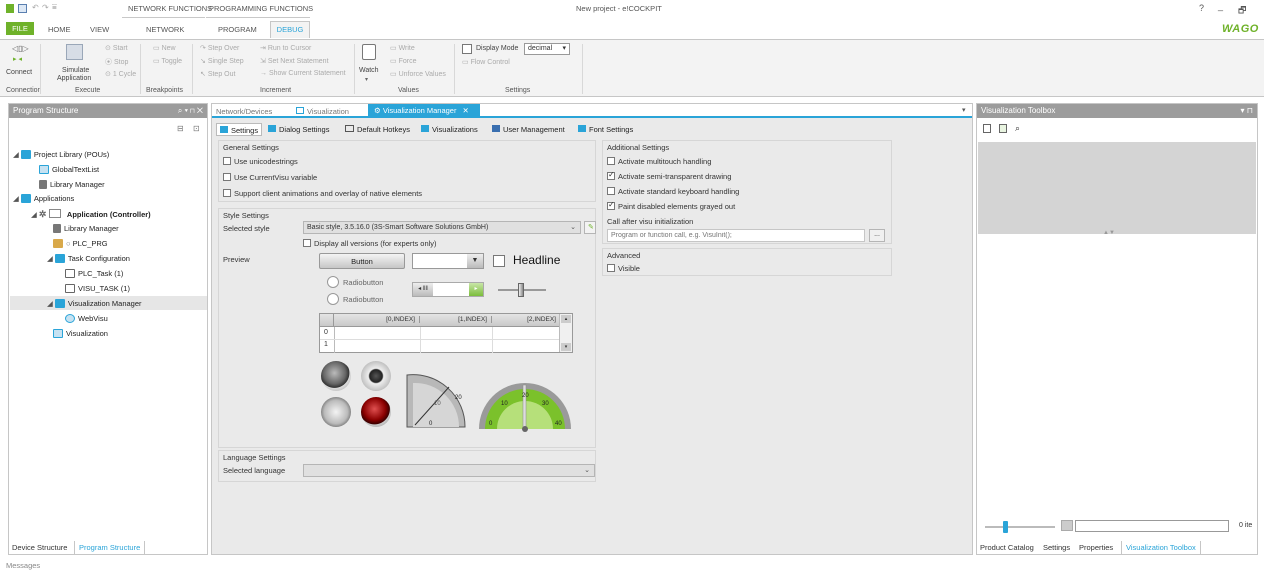 The width and height of the screenshot is (1264, 571). I want to click on step-out-button: ↖ Step Out, so click(217, 74).